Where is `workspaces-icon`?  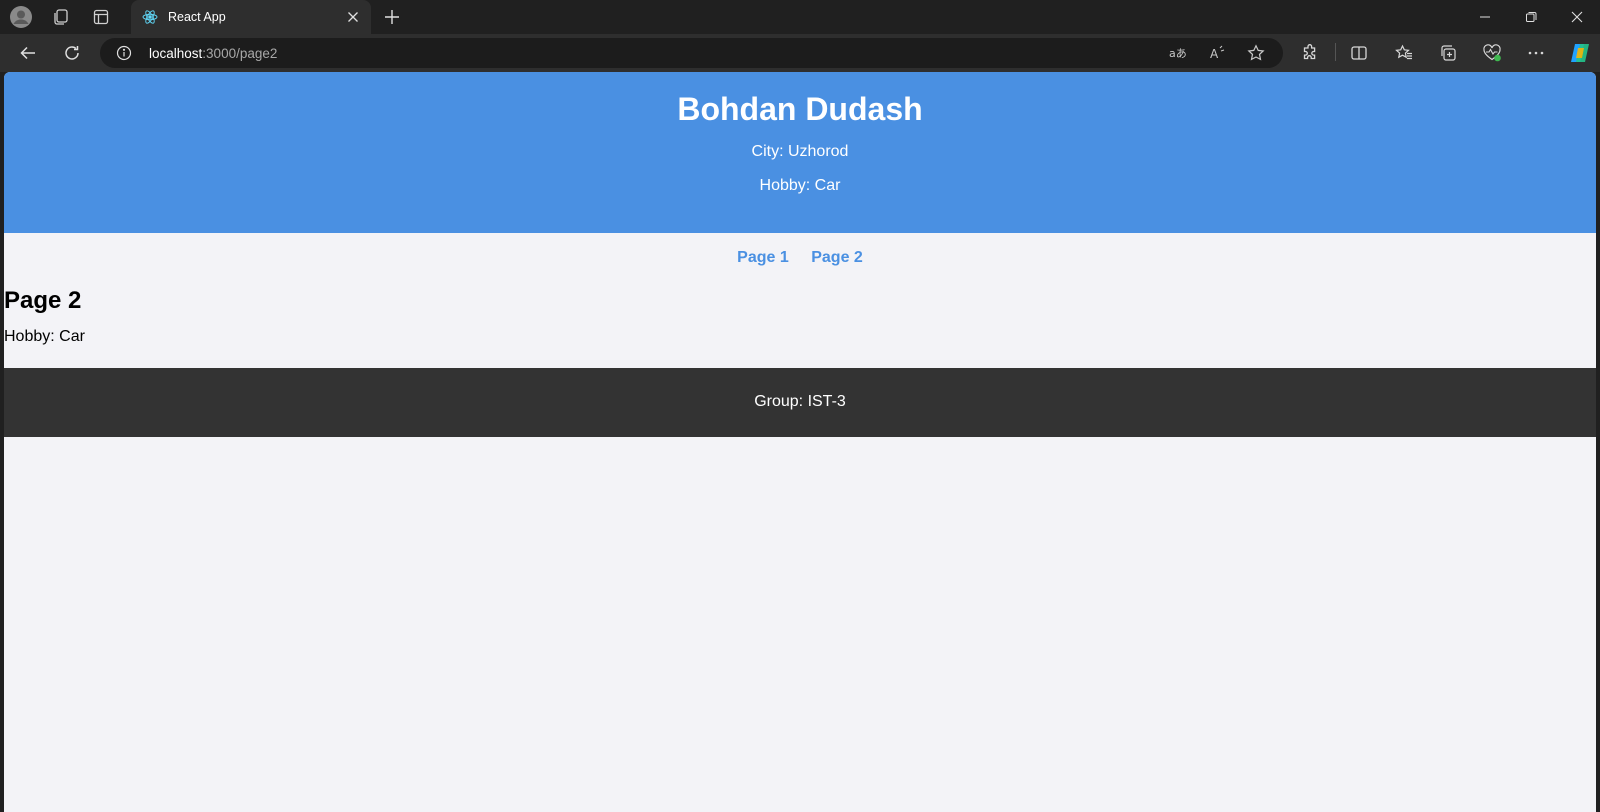 workspaces-icon is located at coordinates (61, 17).